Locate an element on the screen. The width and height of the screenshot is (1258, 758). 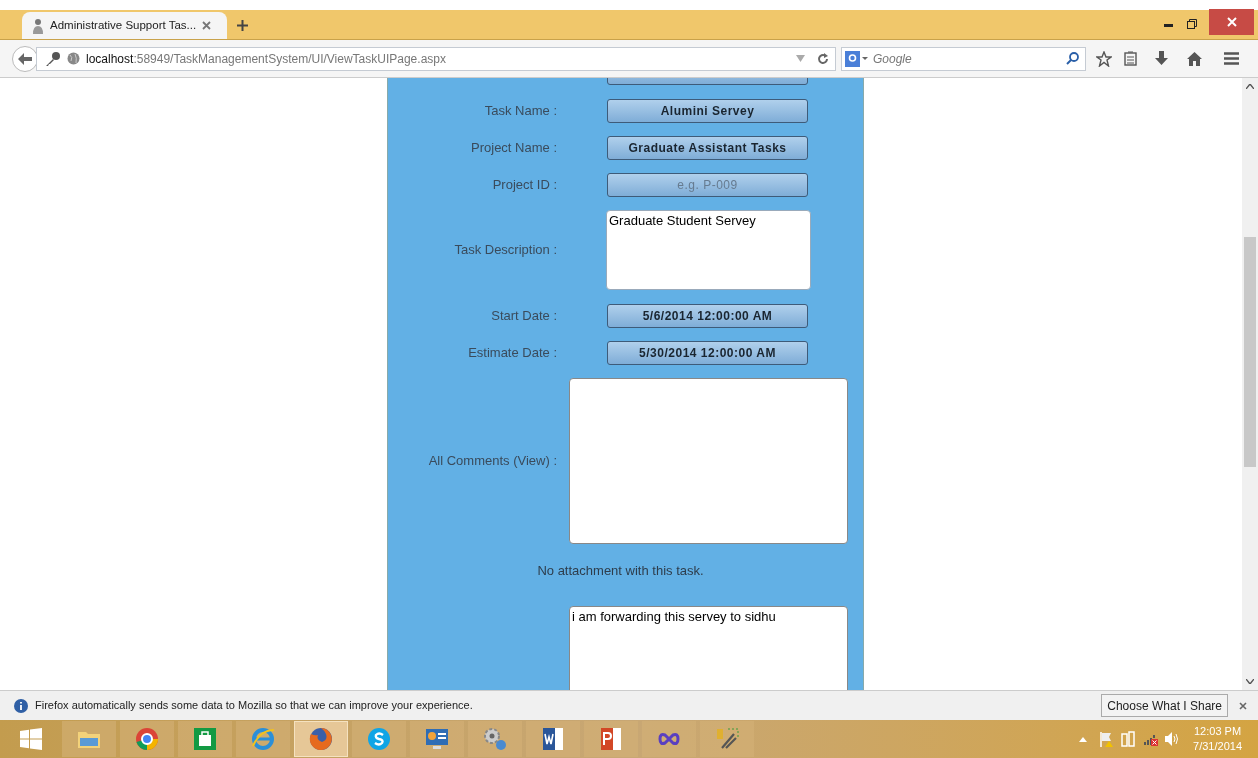
flag-icon is located at coordinates (1107, 739).